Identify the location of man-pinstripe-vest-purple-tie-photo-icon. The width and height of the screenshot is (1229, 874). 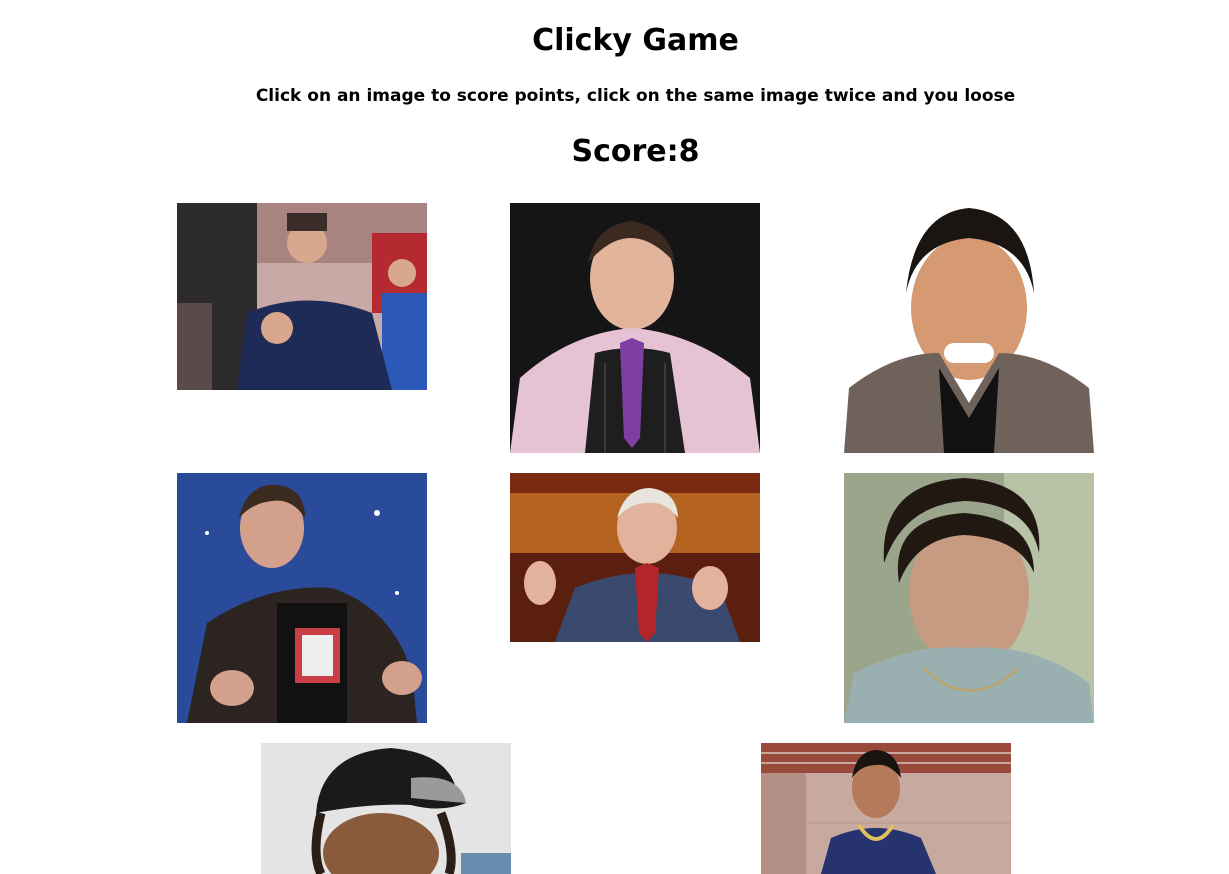
(635, 328).